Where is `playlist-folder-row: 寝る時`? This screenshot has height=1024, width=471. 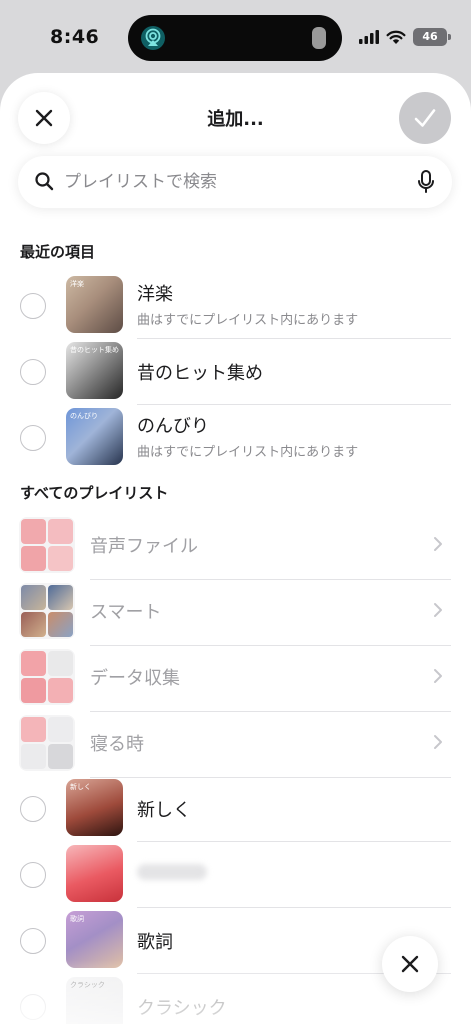
playlist-folder-row: 寝る時 is located at coordinates (235, 745).